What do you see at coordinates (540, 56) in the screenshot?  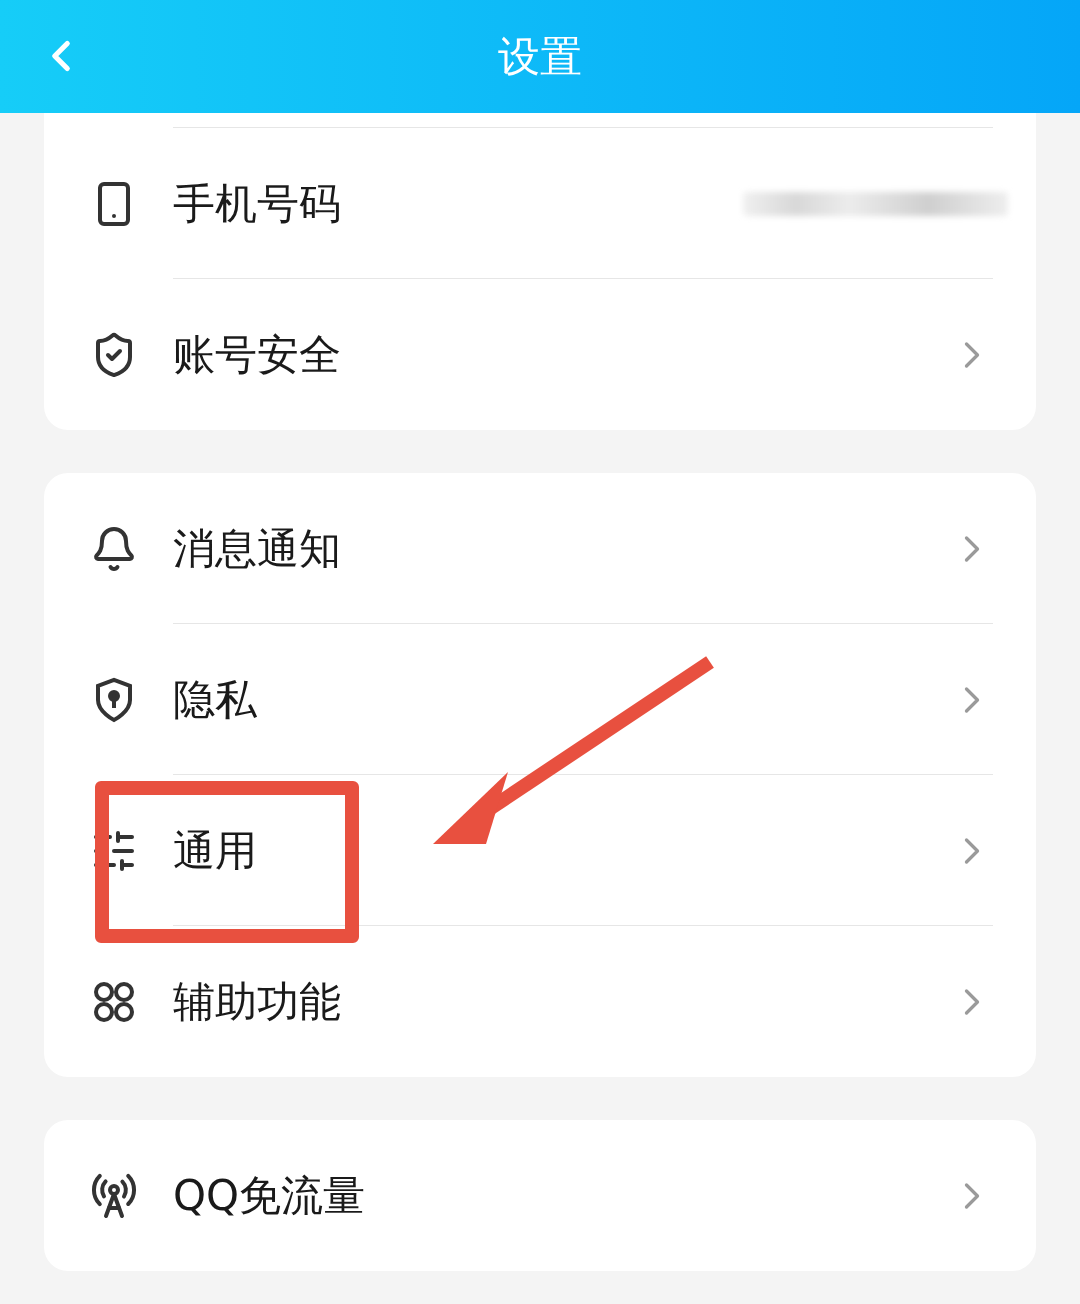 I see `page-title: 设置` at bounding box center [540, 56].